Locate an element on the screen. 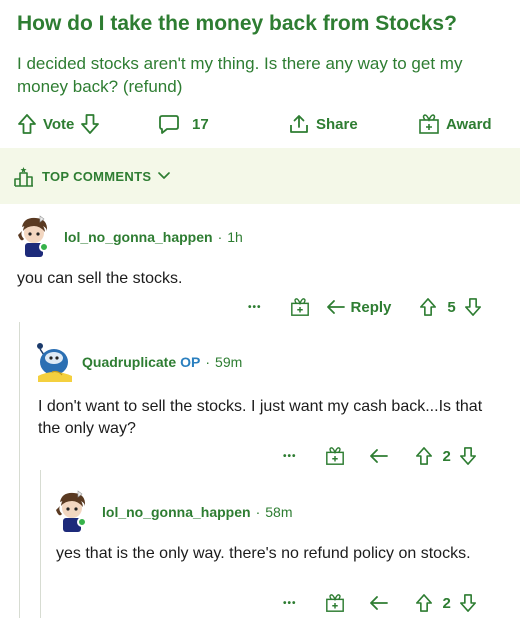 Image resolution: width=520 pixels, height=618 pixels. comment-body: you can sell the stocks. is located at coordinates (100, 278).